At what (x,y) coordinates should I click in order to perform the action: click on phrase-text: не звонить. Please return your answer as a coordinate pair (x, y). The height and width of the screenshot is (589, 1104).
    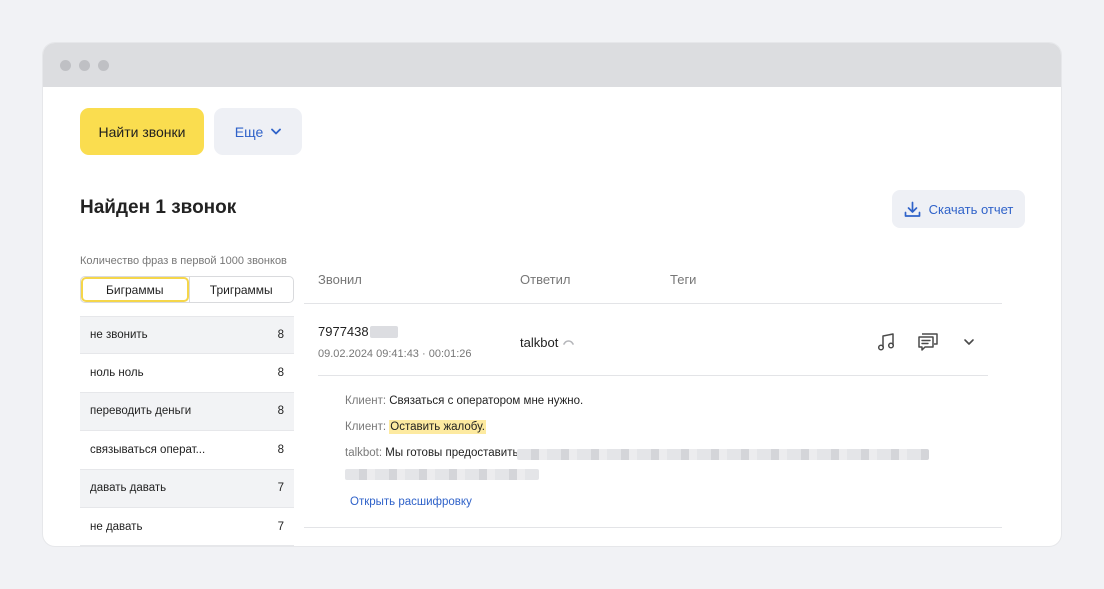
    Looking at the image, I should click on (119, 335).